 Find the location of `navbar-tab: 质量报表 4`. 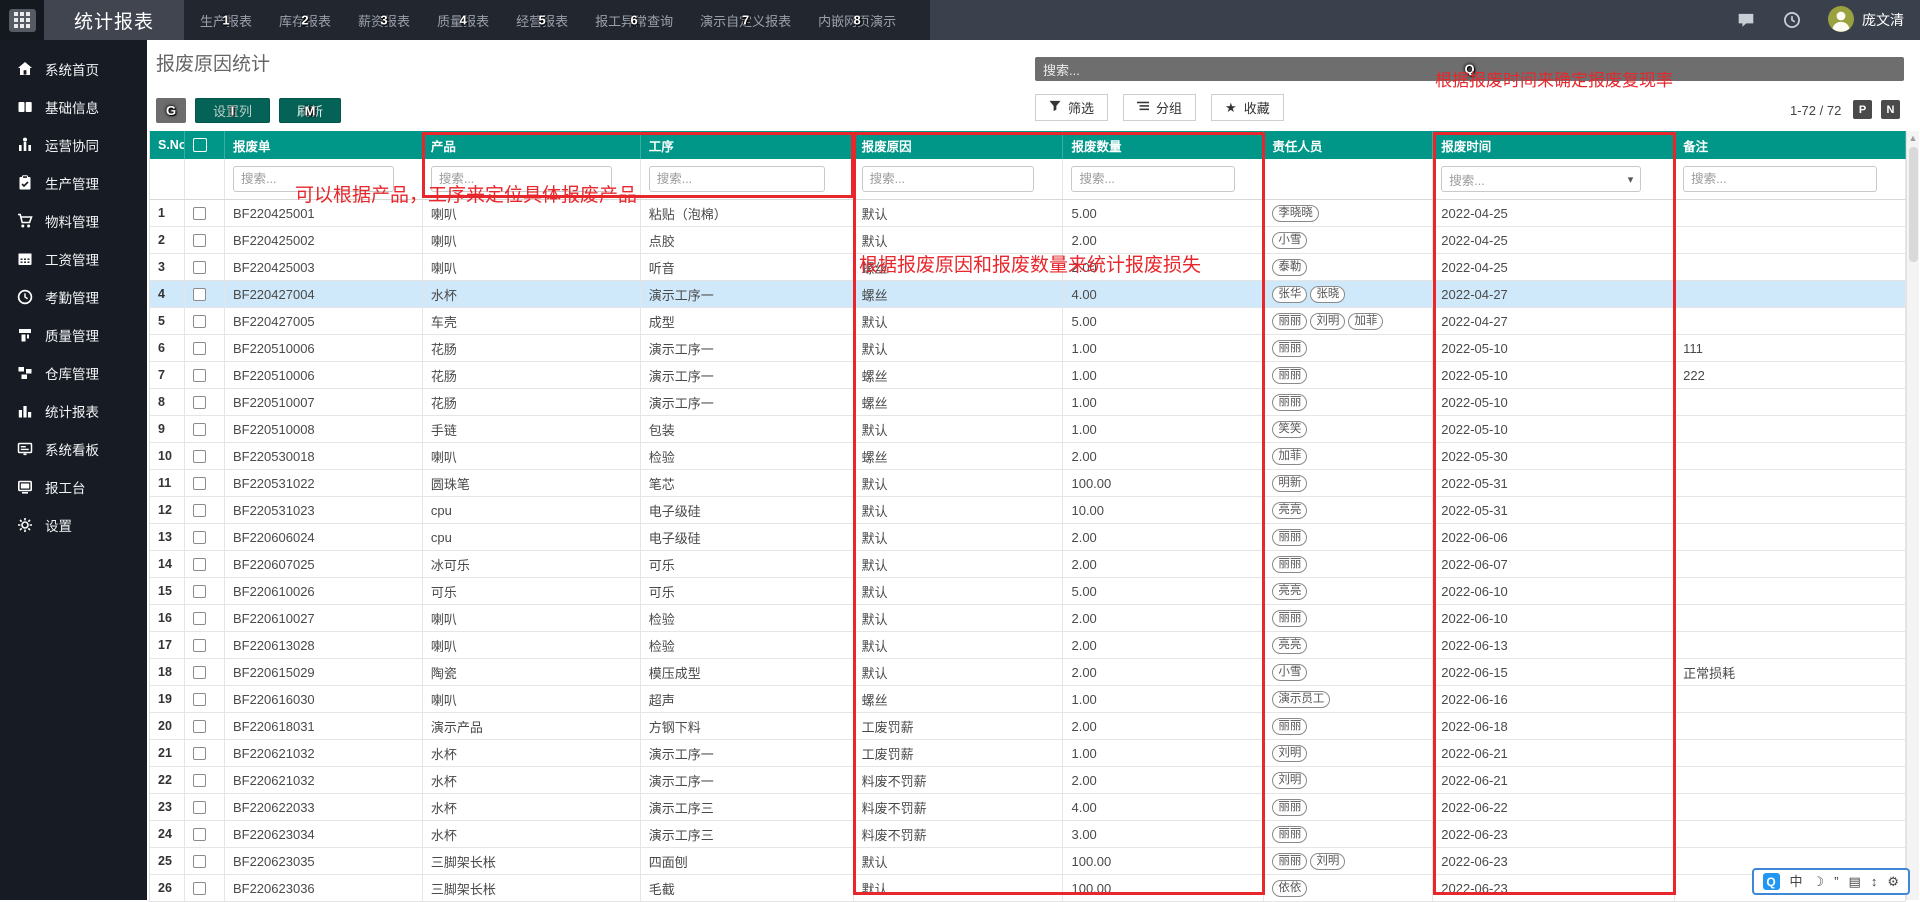

navbar-tab: 质量报表 4 is located at coordinates (463, 20).